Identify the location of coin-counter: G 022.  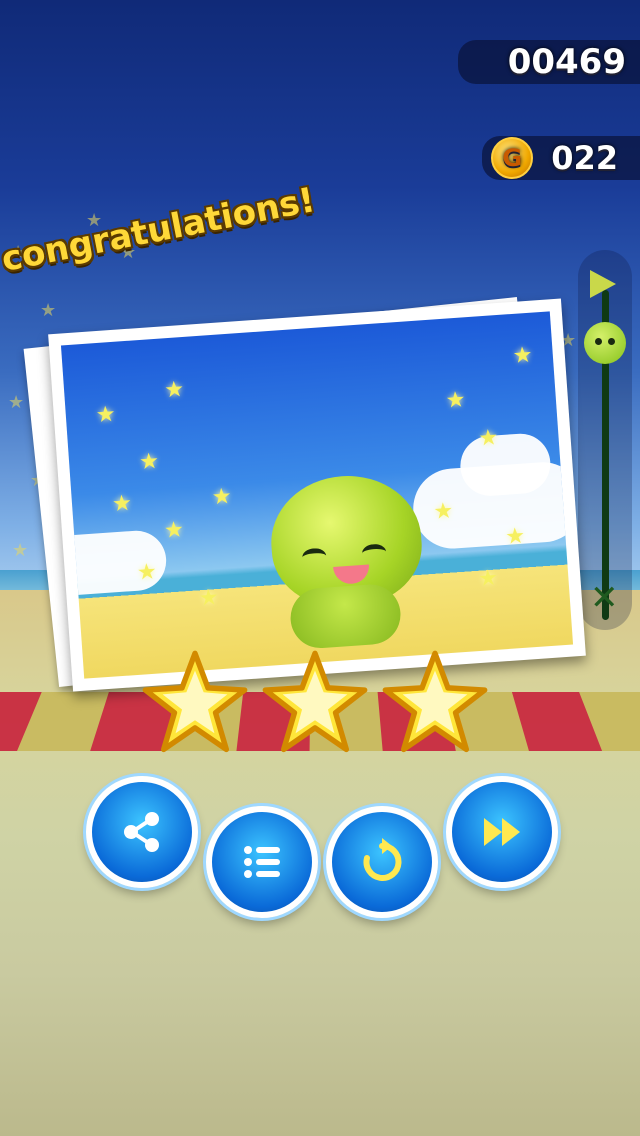
(561, 158).